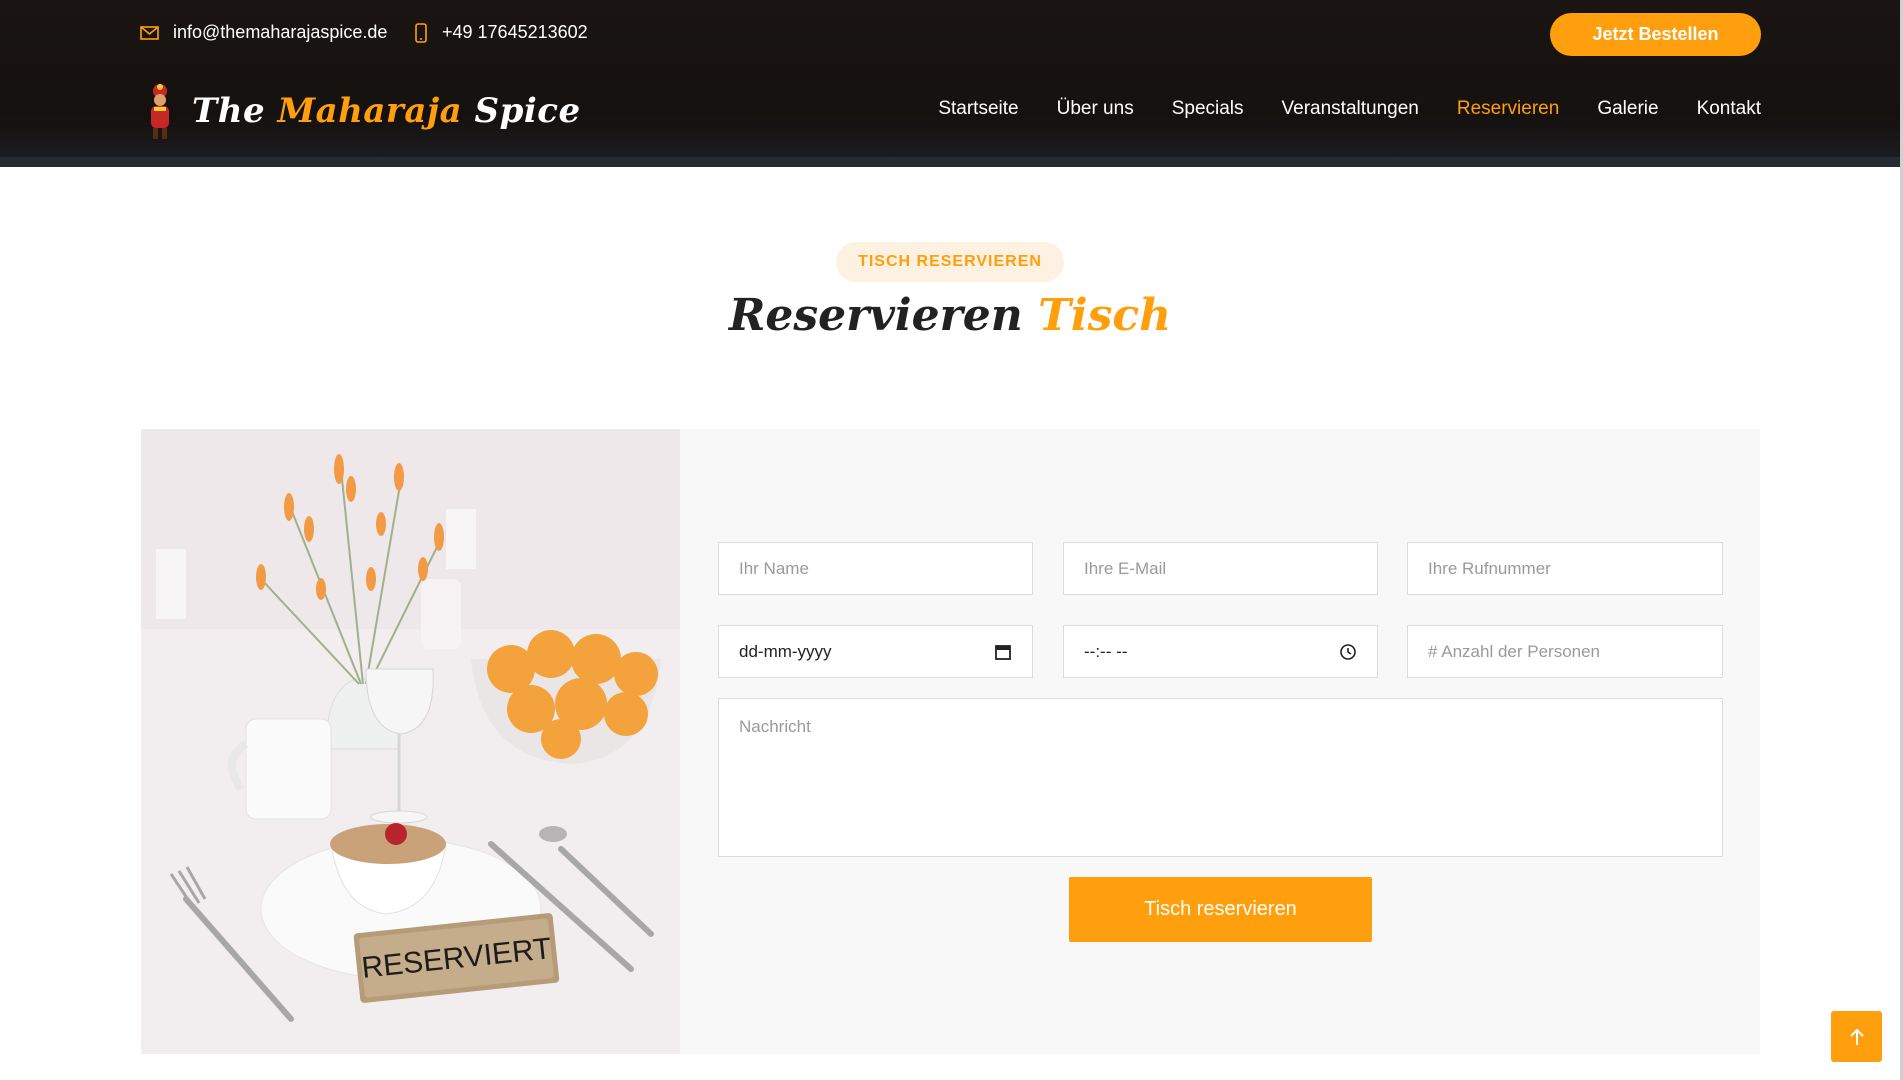  What do you see at coordinates (235, 111) in the screenshot?
I see `brand-prefix: The` at bounding box center [235, 111].